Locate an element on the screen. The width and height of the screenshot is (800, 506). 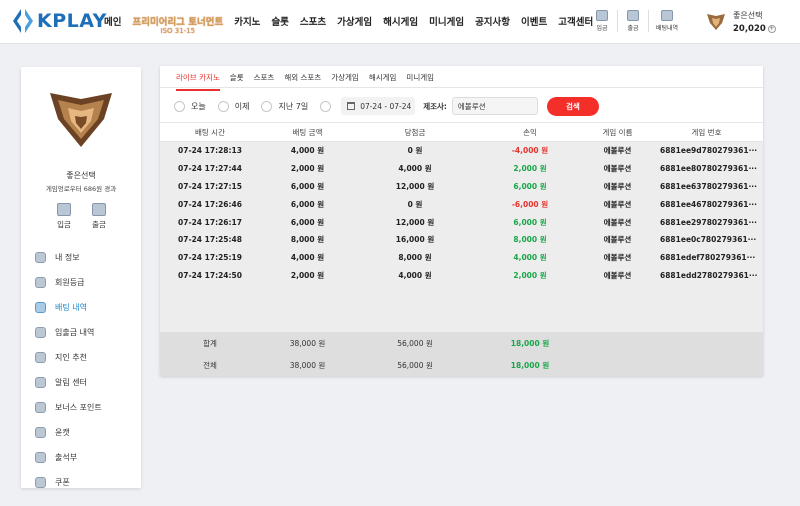
sidebar-item-attendance: 출석부 is located at coordinates (68, 457).